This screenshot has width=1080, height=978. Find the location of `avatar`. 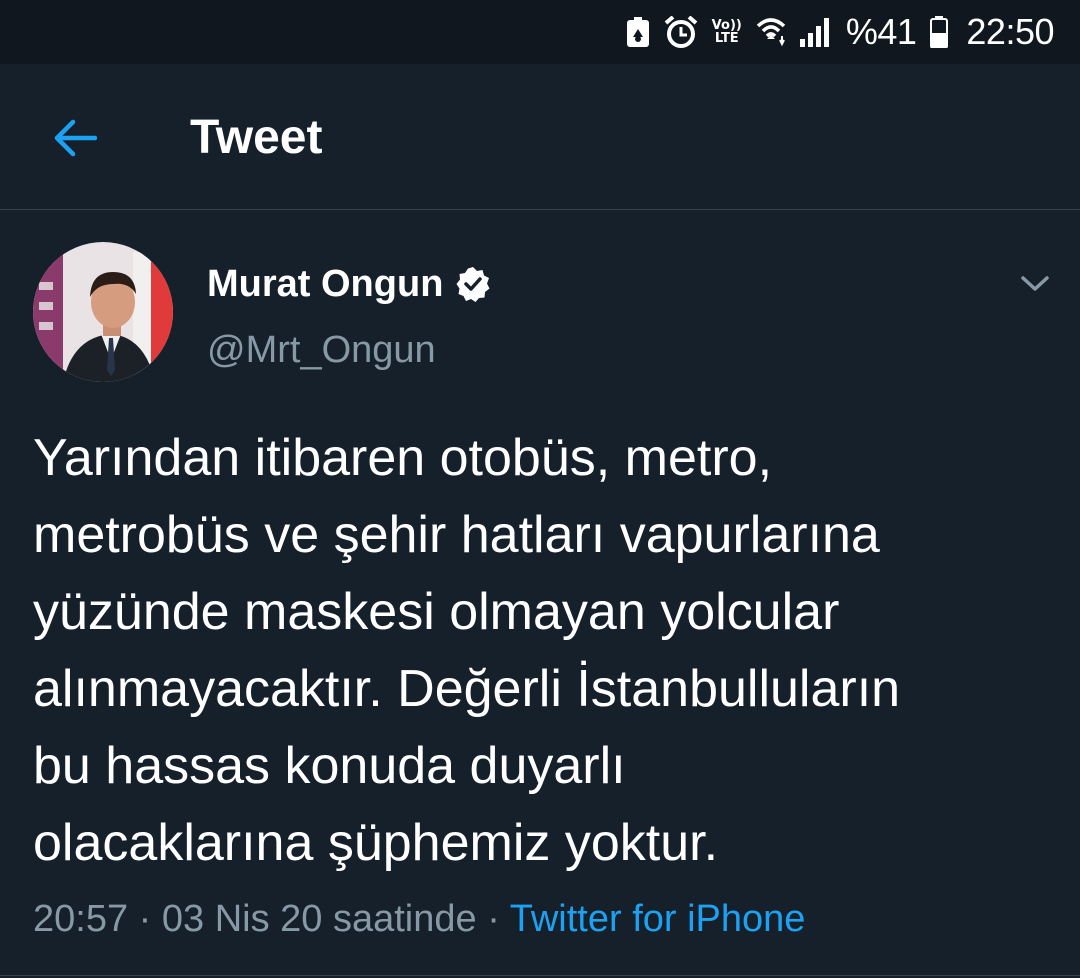

avatar is located at coordinates (103, 312).